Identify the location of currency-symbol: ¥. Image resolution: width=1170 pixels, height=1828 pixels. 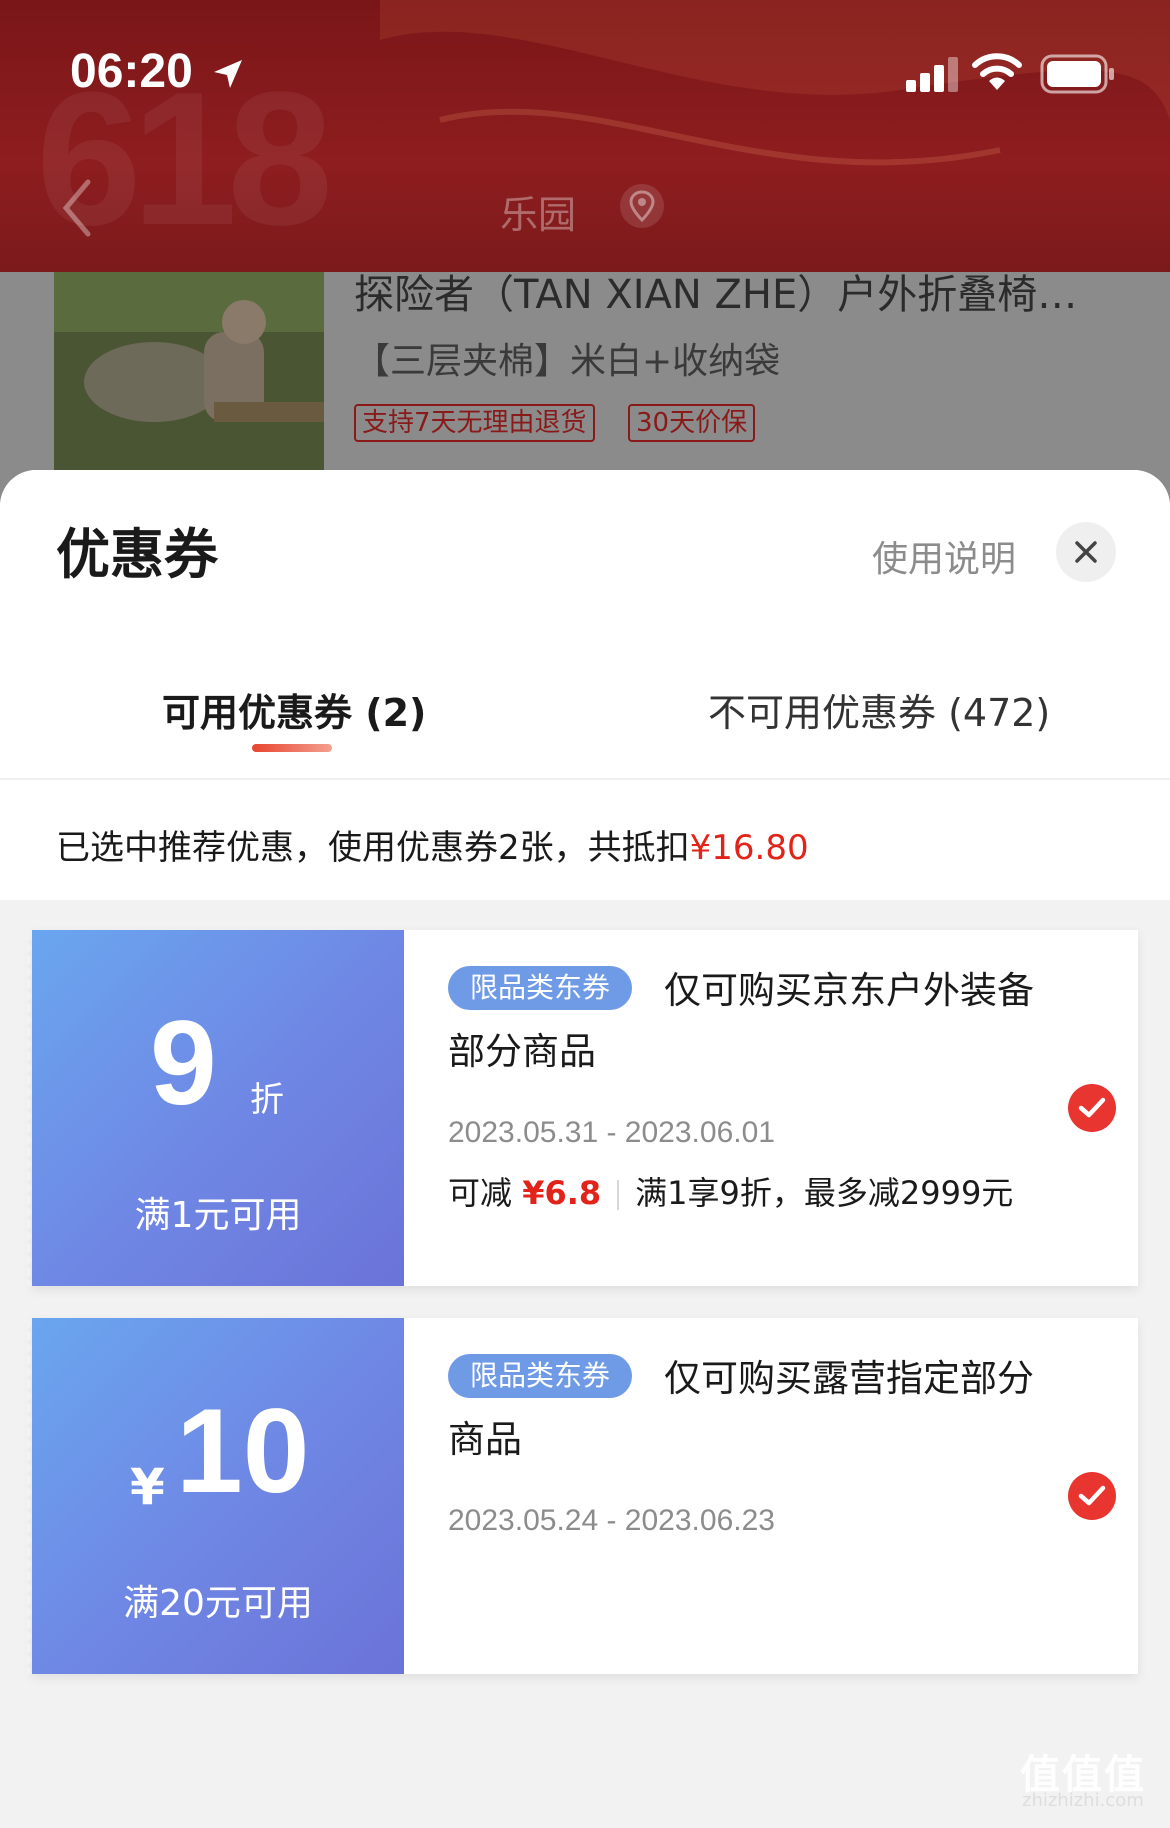
(147, 1487).